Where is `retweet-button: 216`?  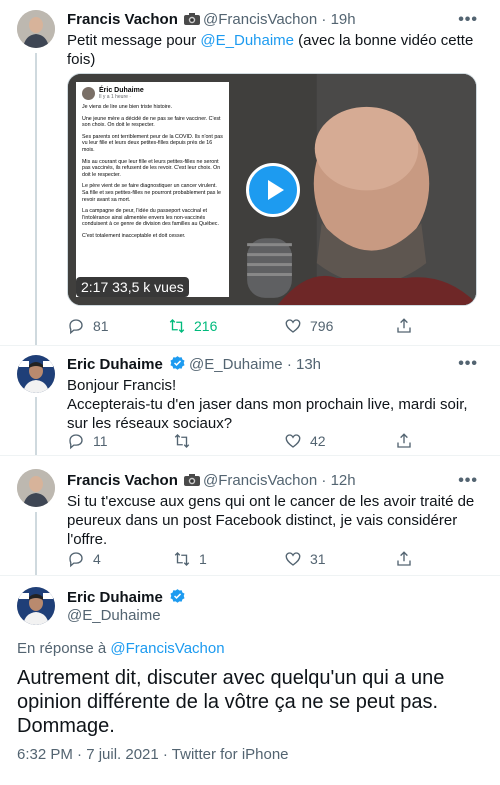 retweet-button: 216 is located at coordinates (192, 326).